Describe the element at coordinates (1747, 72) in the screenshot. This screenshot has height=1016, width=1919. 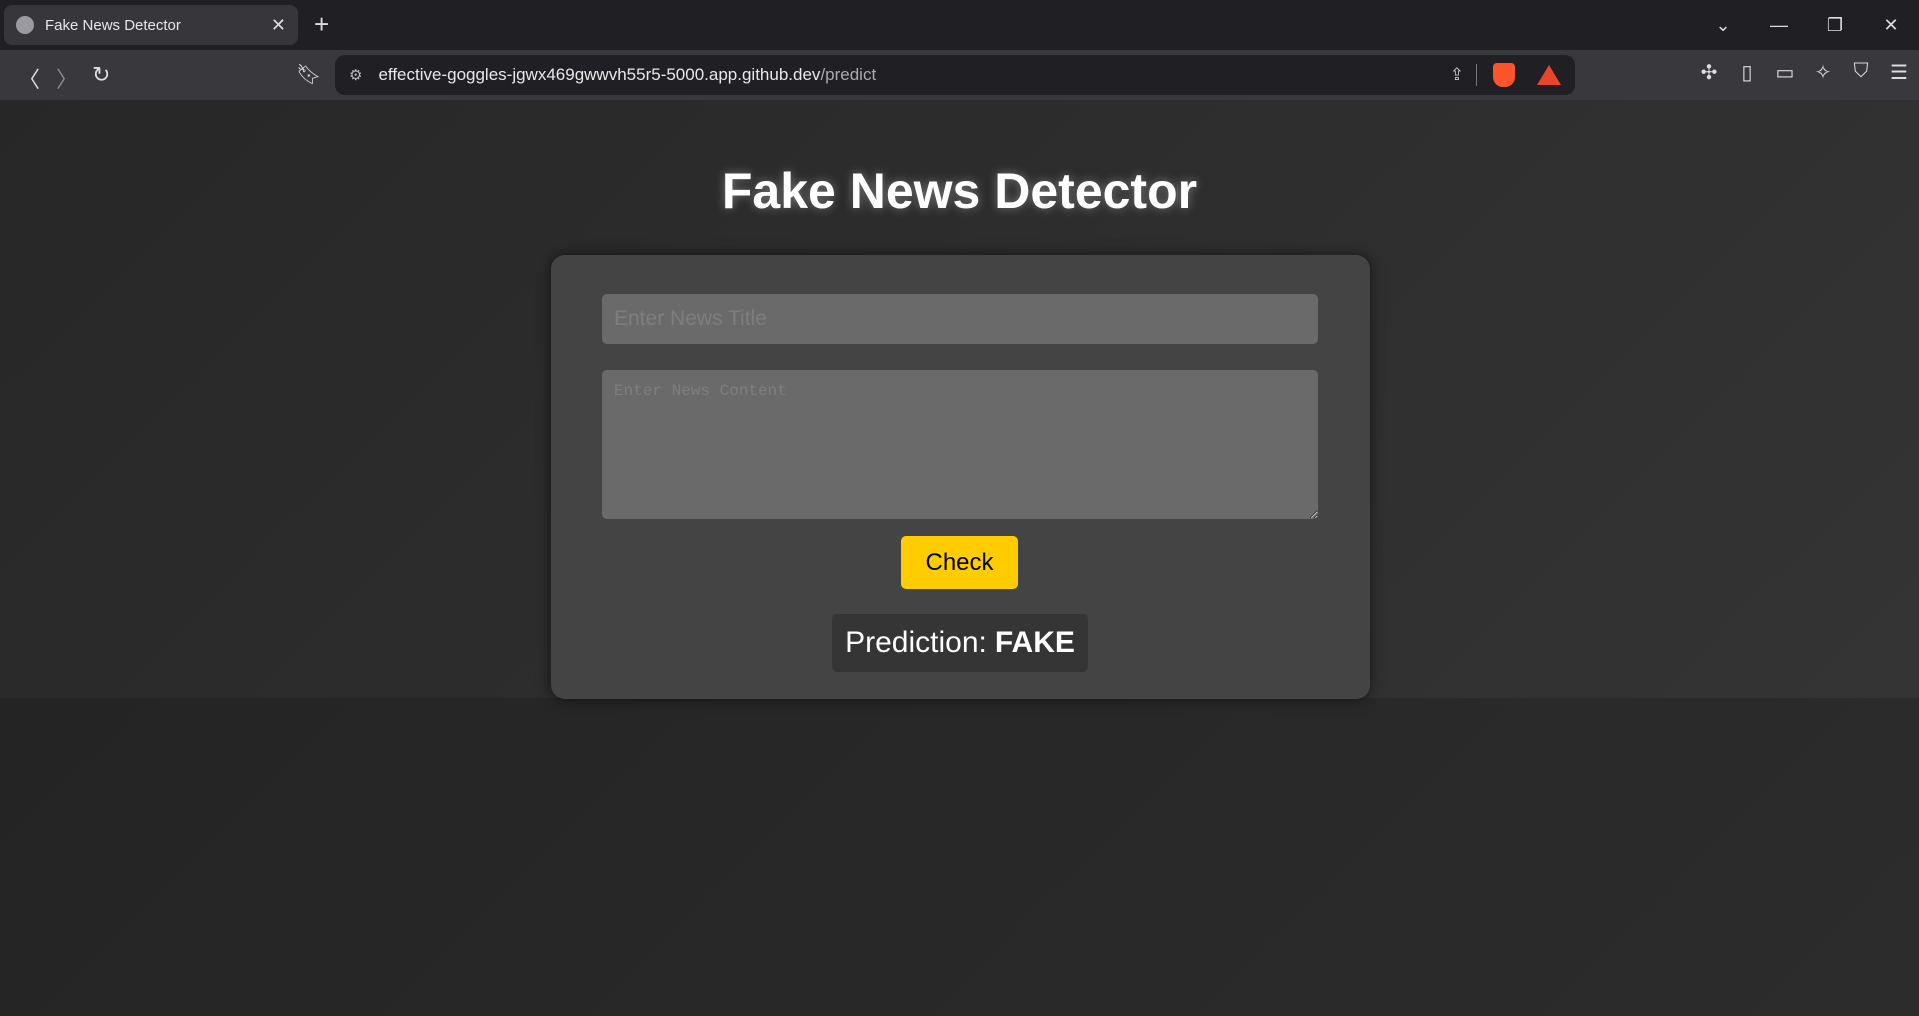
I see `sidebar-icon: ▯` at that location.